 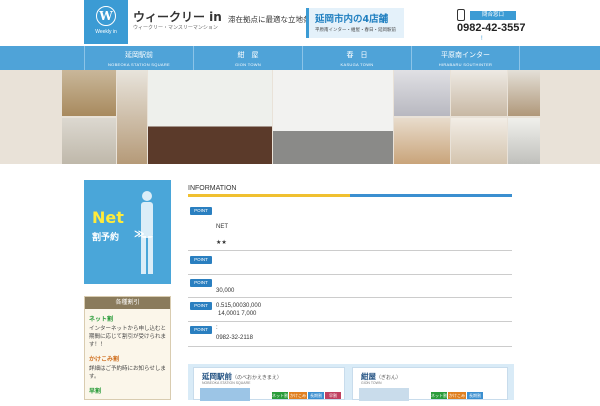 What do you see at coordinates (430, 386) in the screenshot?
I see `store-card-gion: 紺屋（ぎおん） GION TOWN ネット割 かけこみ割 長期割` at bounding box center [430, 386].